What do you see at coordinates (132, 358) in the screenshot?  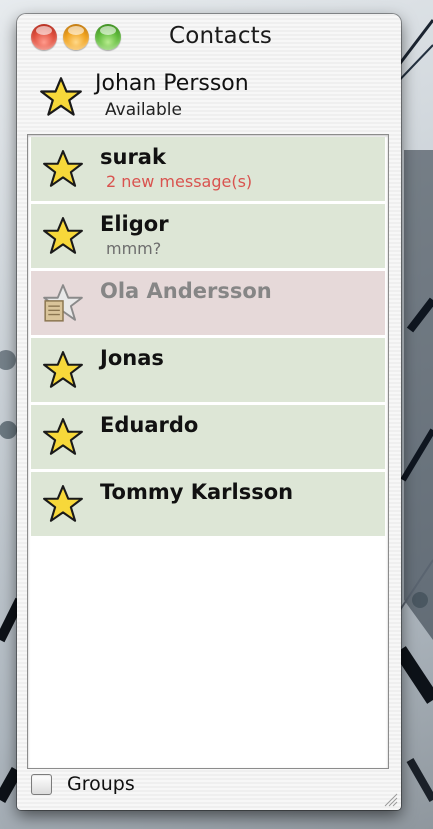 I see `contact-name: Jonas` at bounding box center [132, 358].